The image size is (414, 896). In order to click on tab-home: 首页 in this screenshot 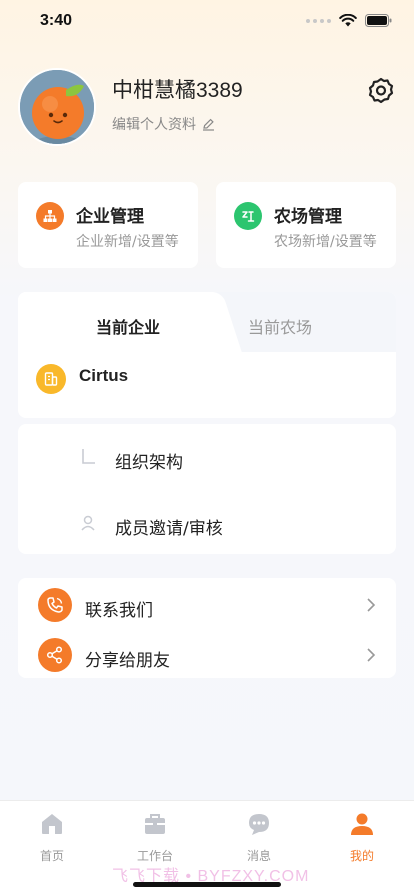, I will do `click(52, 837)`.